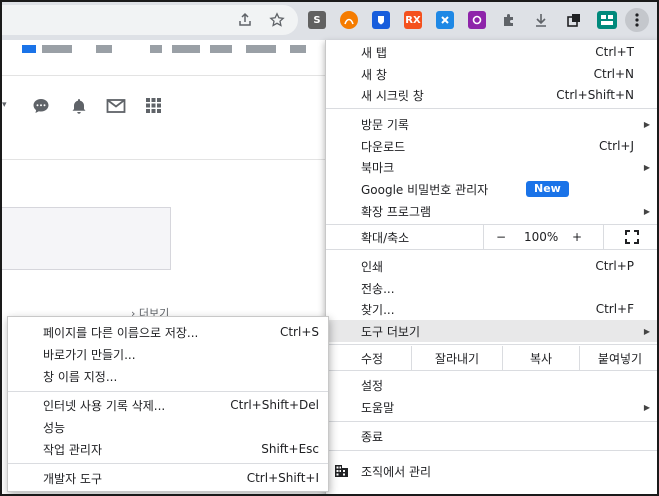 The image size is (659, 496). I want to click on rx-extension-icon: RX, so click(413, 20).